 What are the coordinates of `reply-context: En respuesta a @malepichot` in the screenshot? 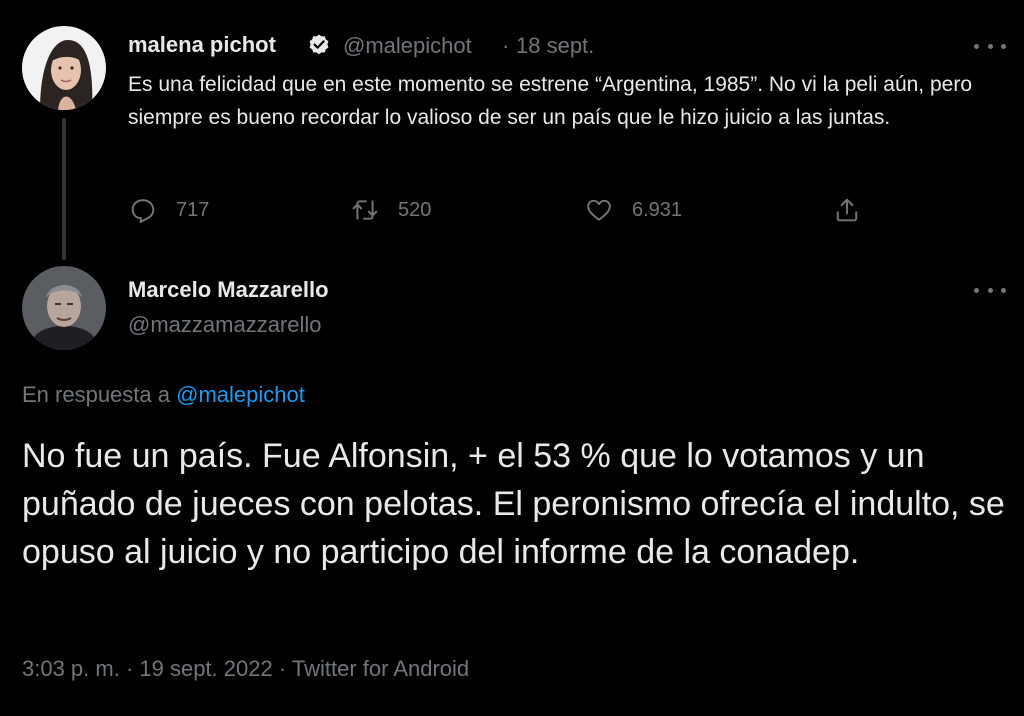 It's located at (163, 395).